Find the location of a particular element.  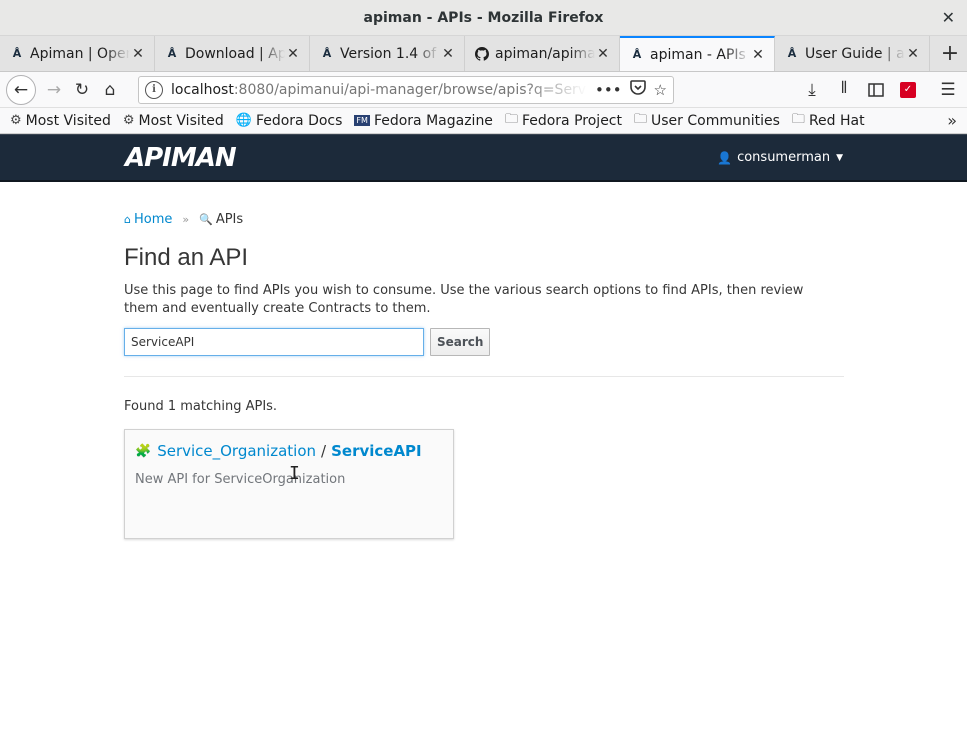

bookmark-most-visited: ⚙ Most Visited is located at coordinates (60, 121).